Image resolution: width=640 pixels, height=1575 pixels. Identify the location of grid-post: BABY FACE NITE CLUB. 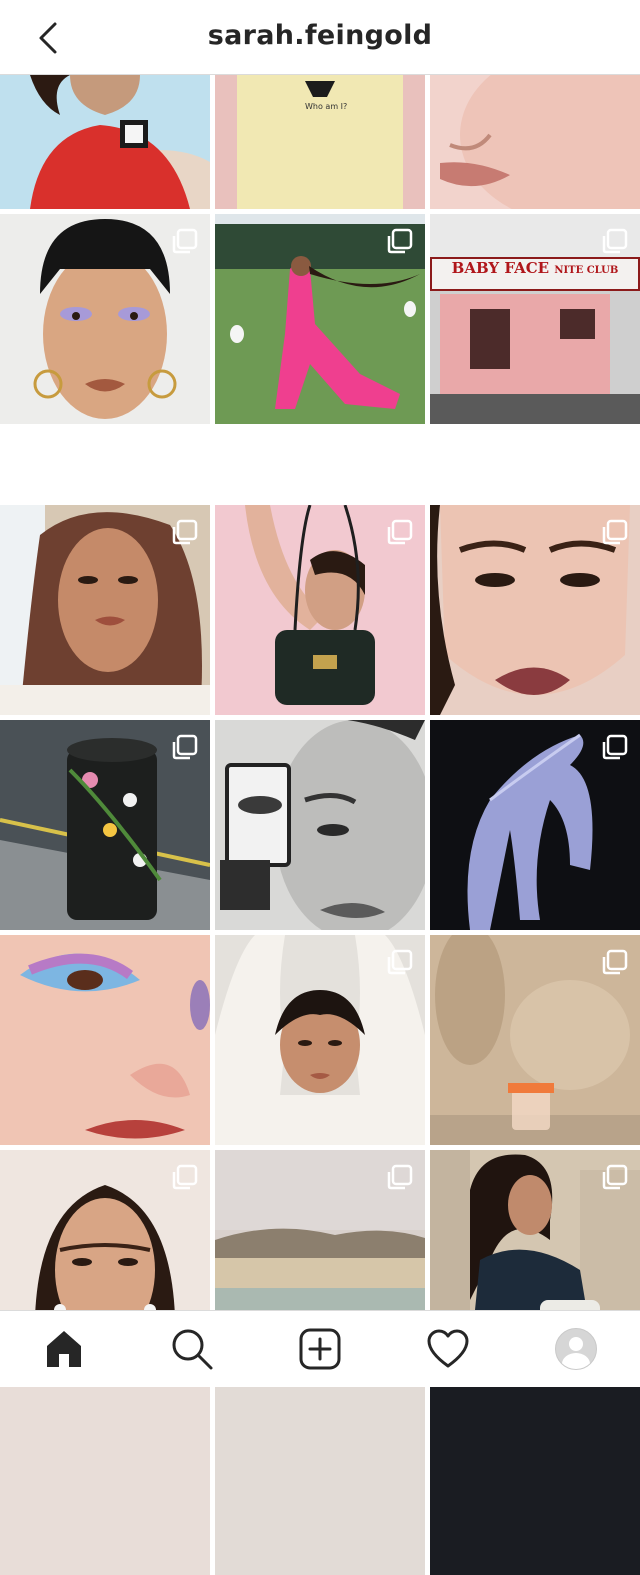
(535, 357).